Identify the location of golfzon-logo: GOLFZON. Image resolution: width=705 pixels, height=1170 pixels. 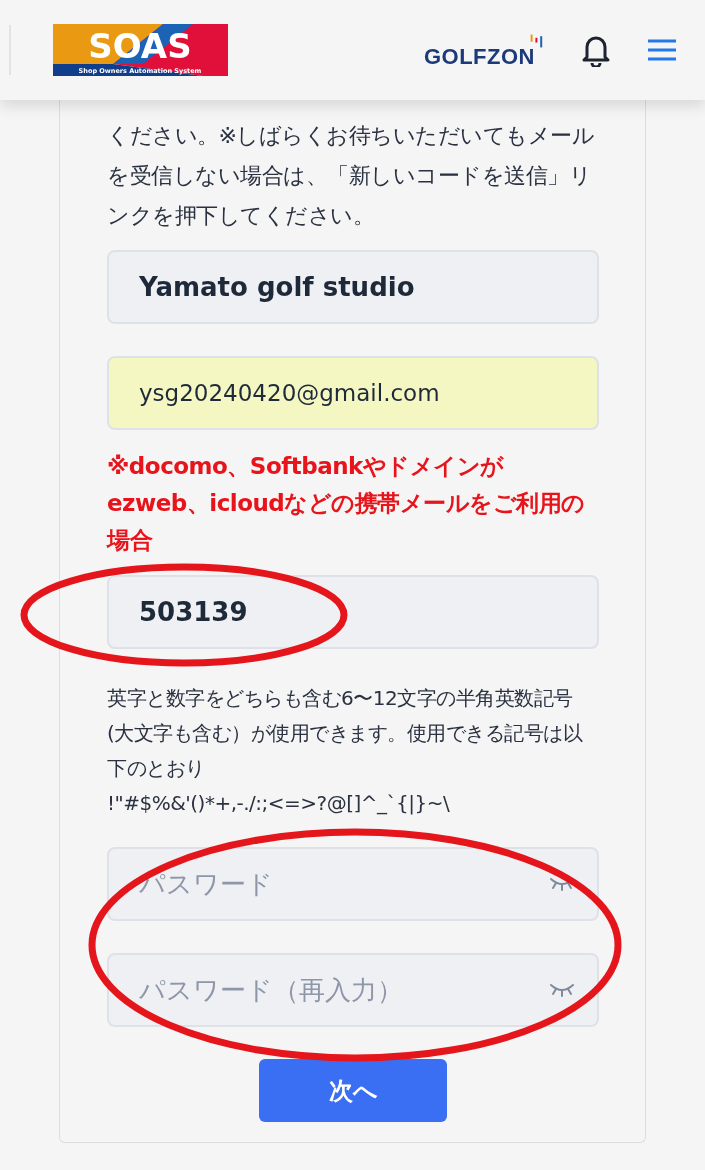
(484, 50).